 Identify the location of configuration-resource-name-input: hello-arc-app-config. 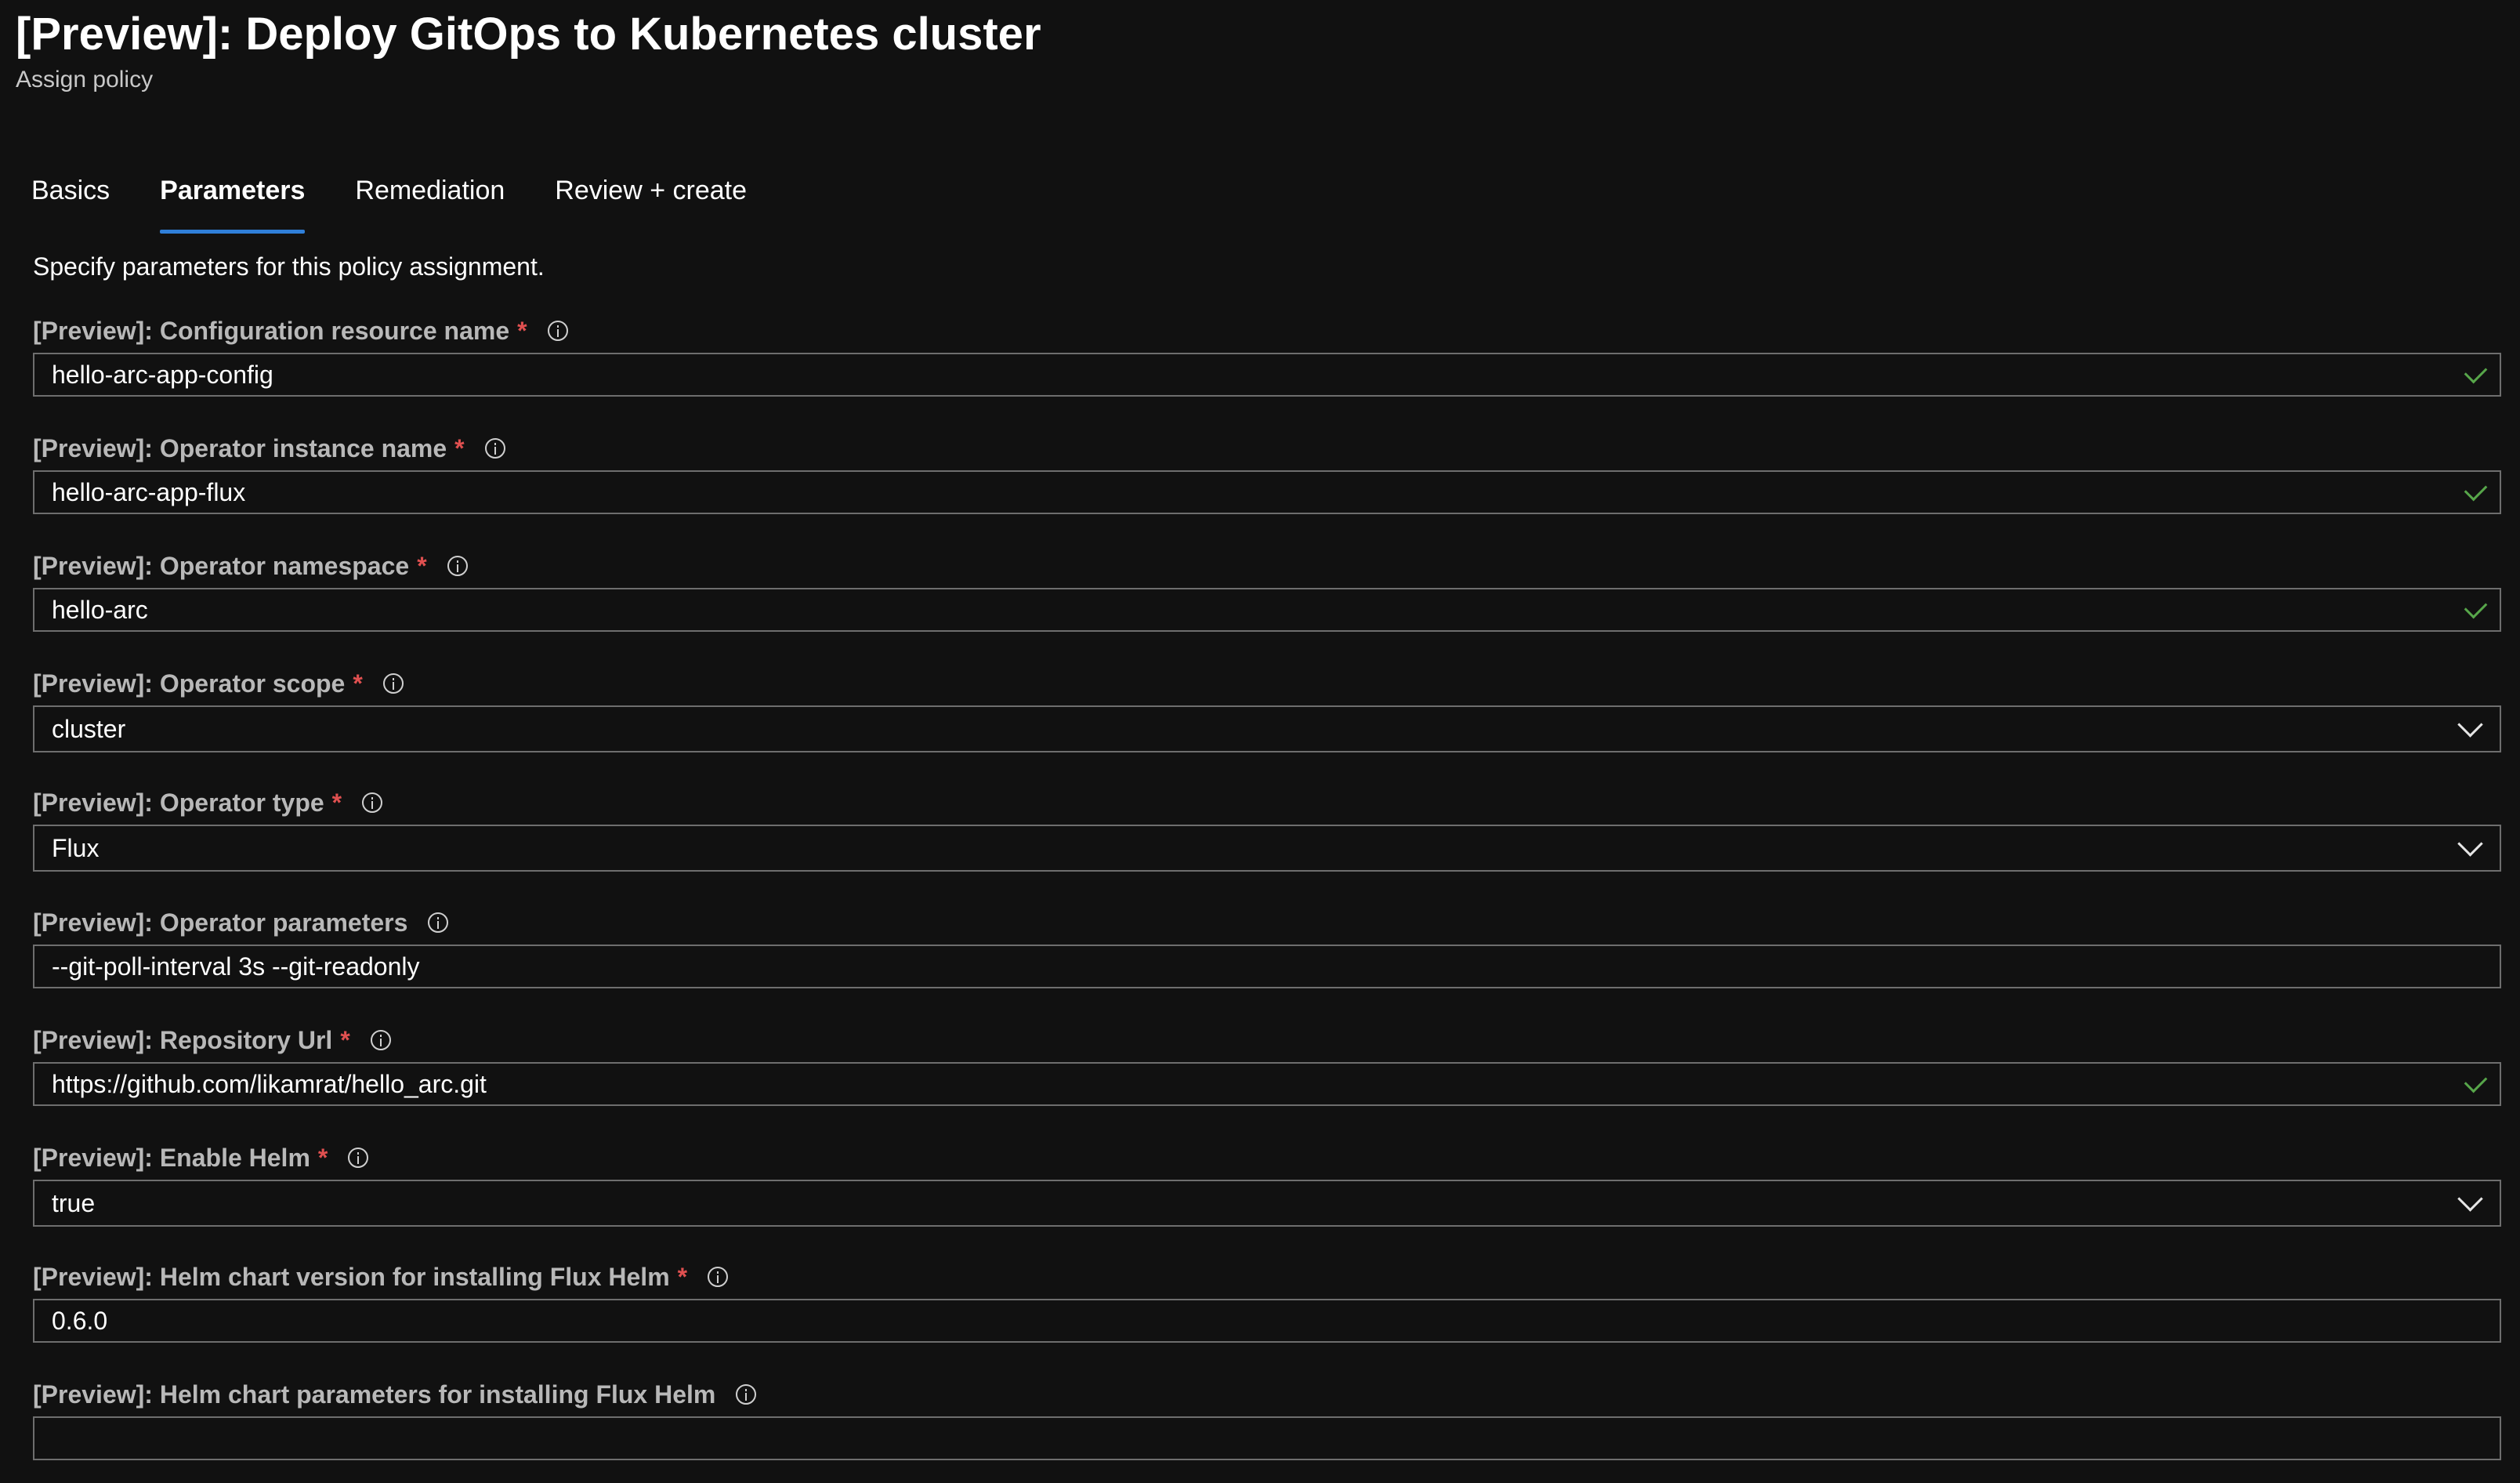
(1267, 375).